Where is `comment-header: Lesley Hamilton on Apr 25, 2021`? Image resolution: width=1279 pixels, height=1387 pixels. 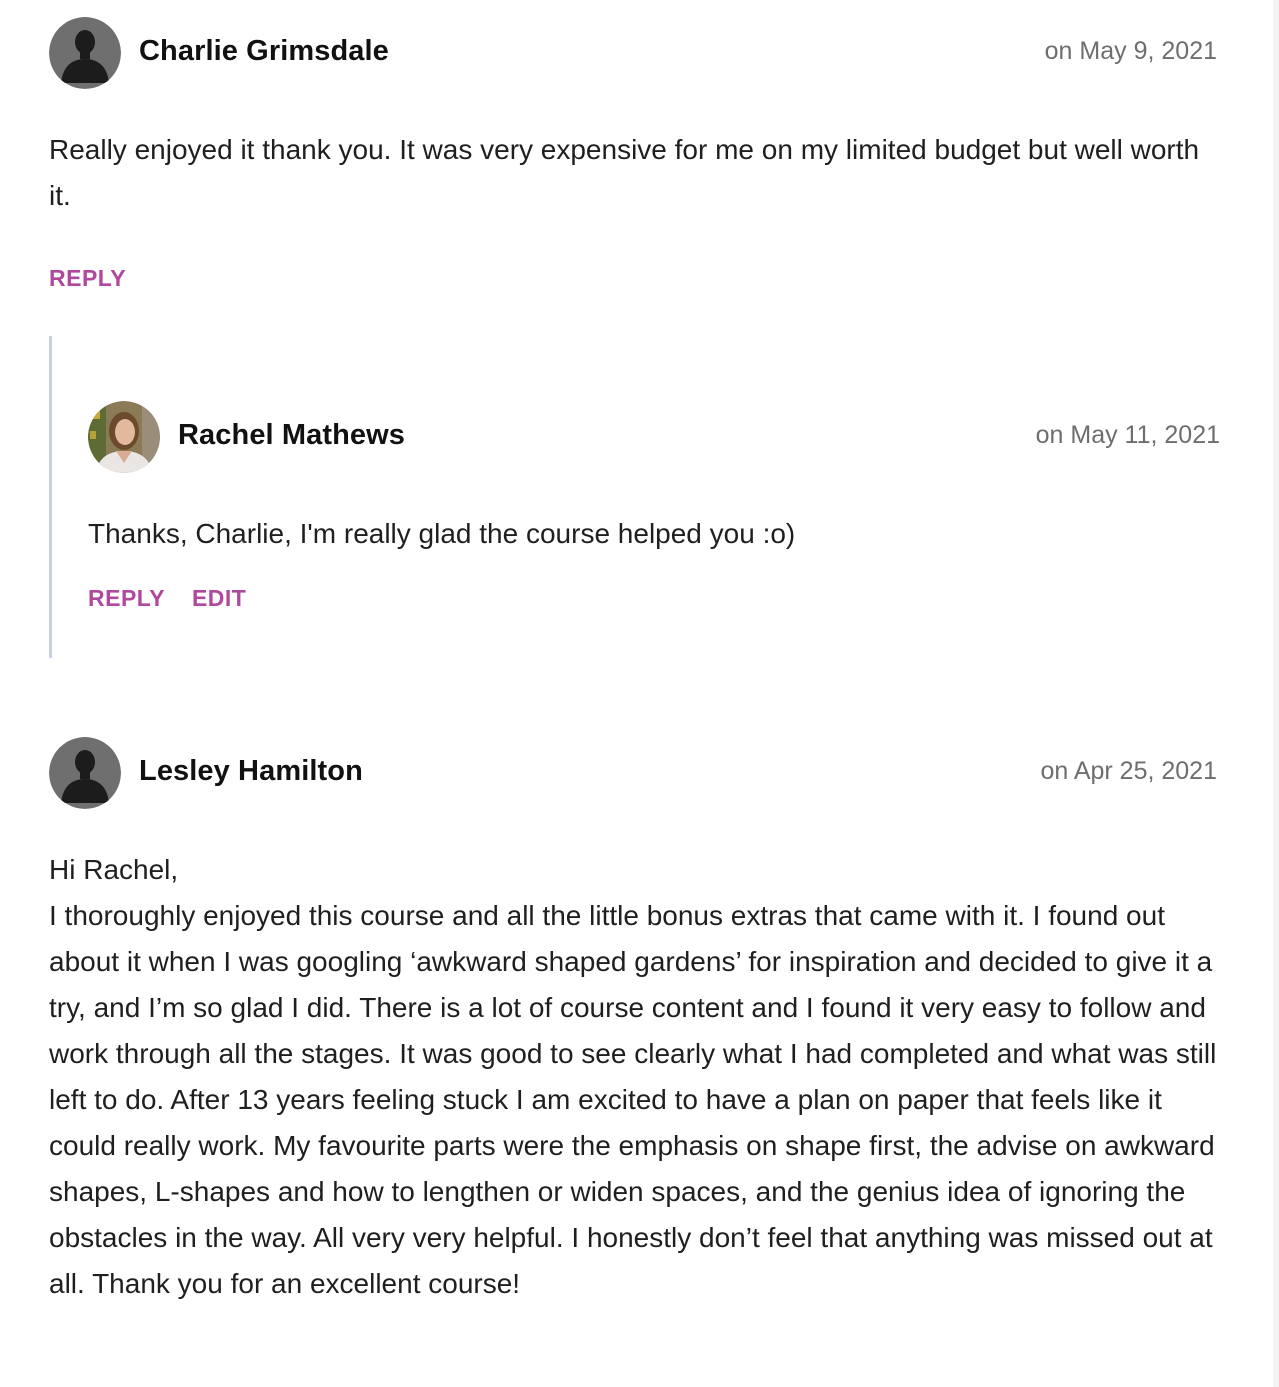 comment-header: Lesley Hamilton on Apr 25, 2021 is located at coordinates (633, 774).